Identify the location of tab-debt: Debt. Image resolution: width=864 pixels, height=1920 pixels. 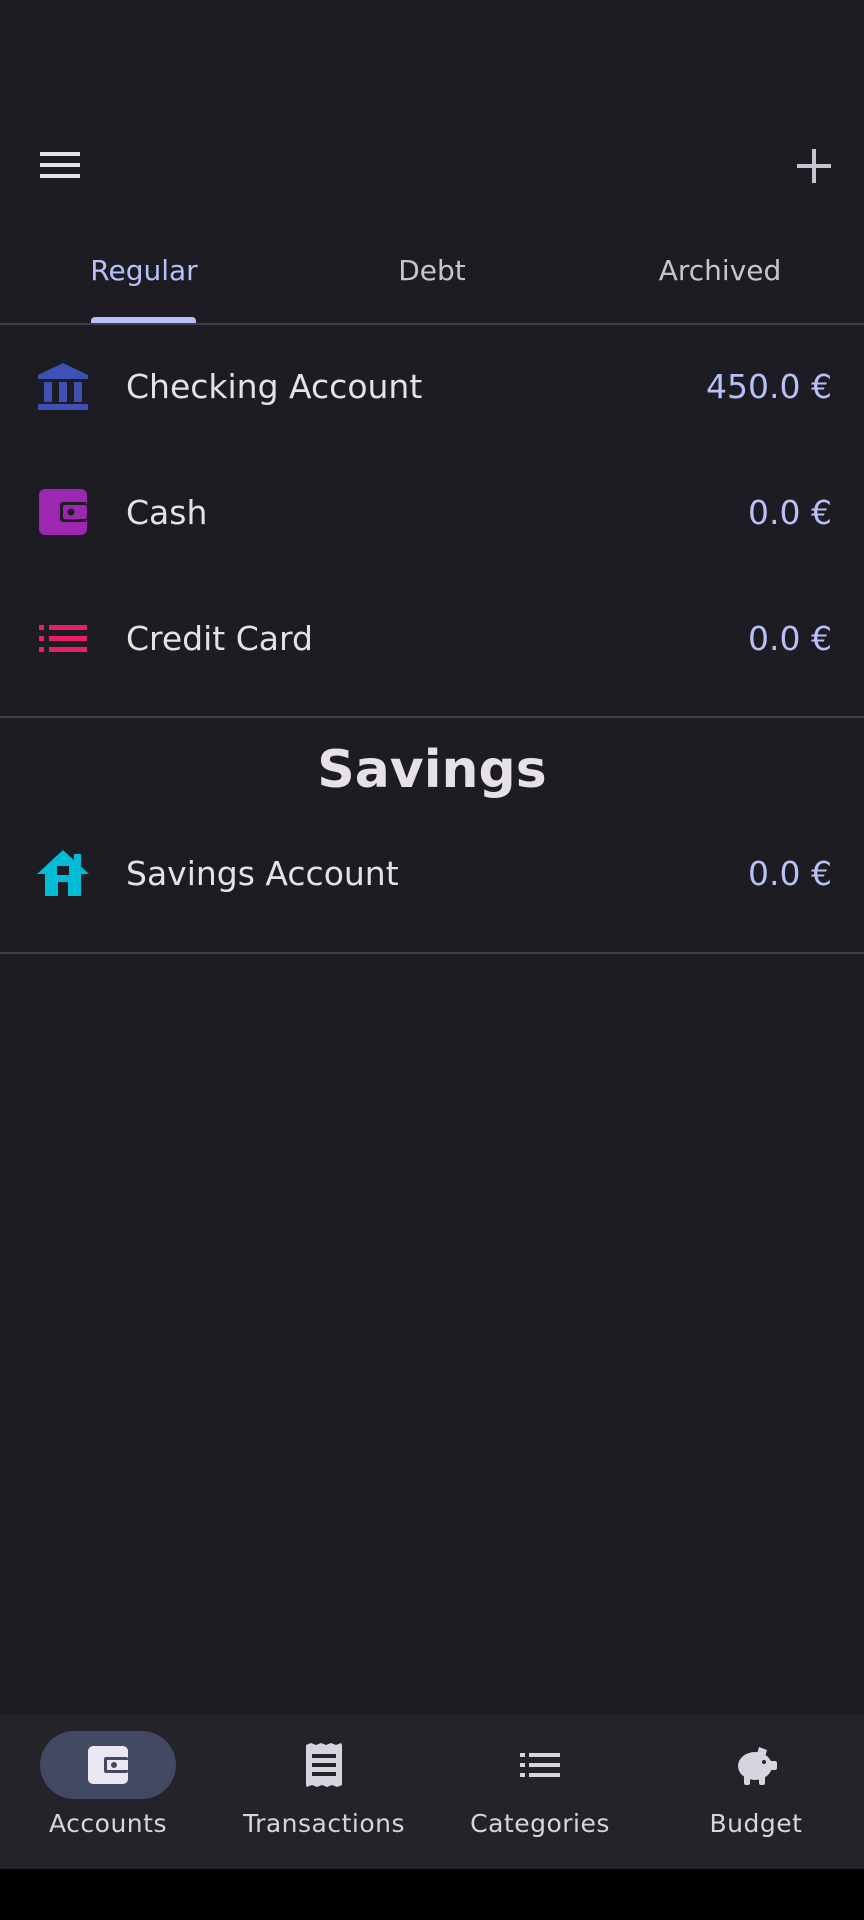
(432, 276).